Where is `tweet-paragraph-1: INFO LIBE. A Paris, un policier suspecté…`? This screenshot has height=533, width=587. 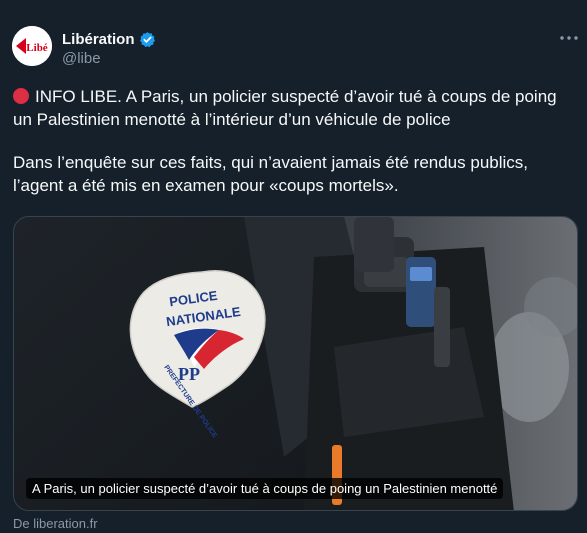 tweet-paragraph-1: INFO LIBE. A Paris, un policier suspecté… is located at coordinates (295, 108).